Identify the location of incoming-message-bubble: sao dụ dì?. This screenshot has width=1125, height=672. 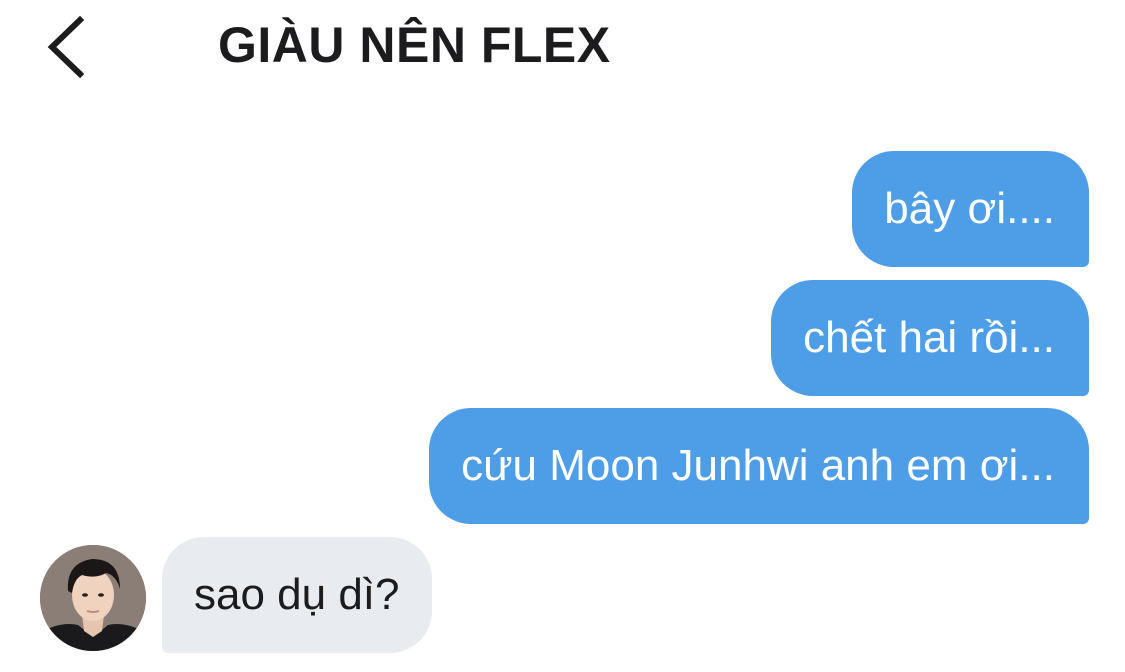
(297, 595).